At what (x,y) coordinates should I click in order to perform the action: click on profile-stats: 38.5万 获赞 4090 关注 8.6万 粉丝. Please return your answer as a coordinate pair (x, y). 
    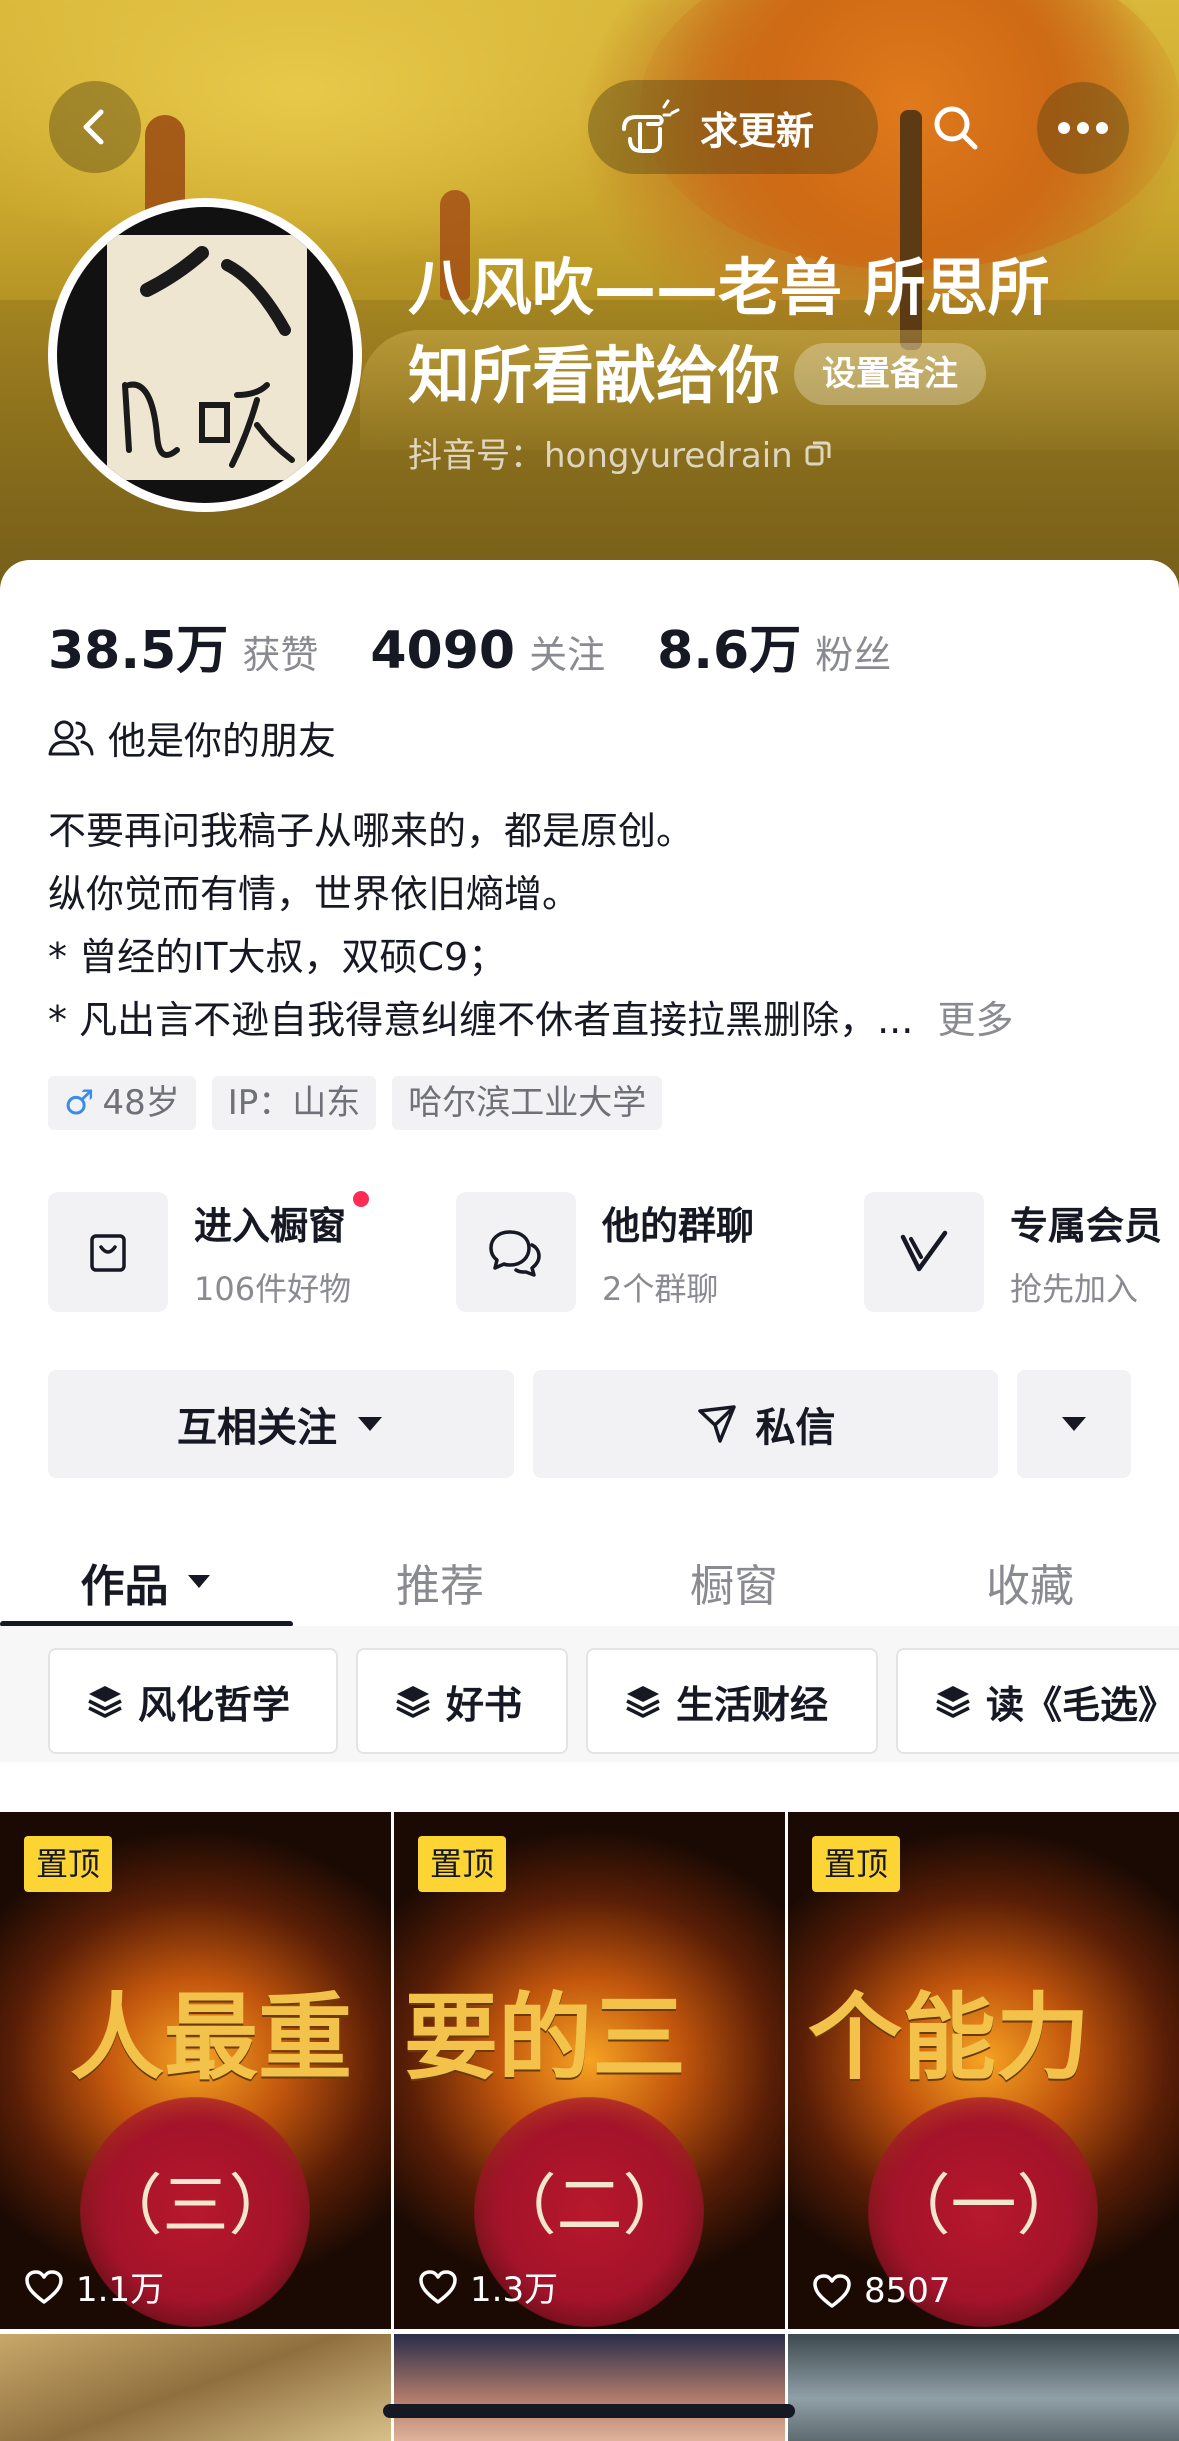
    Looking at the image, I should click on (495, 645).